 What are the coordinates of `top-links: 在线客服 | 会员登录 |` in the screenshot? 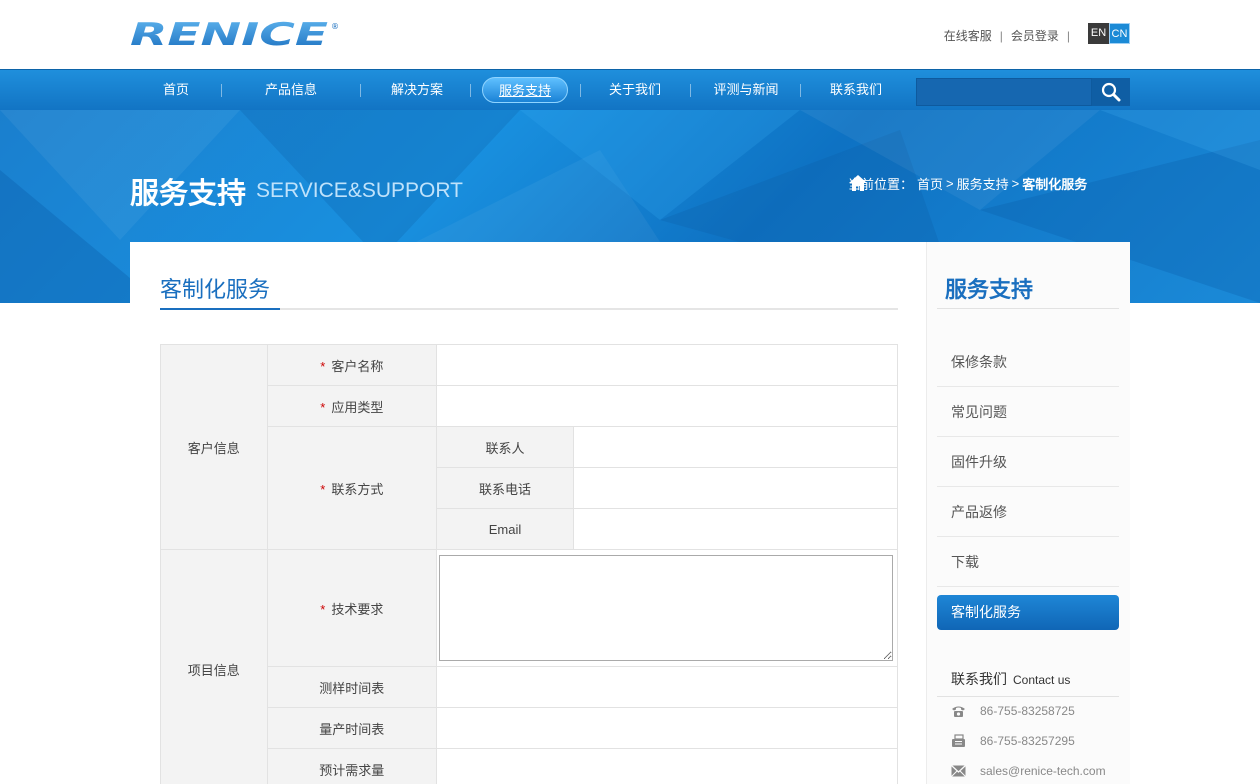 It's located at (1003, 35).